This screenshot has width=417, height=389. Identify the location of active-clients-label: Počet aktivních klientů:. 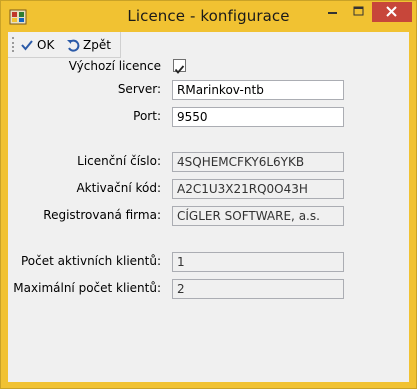
(90, 261).